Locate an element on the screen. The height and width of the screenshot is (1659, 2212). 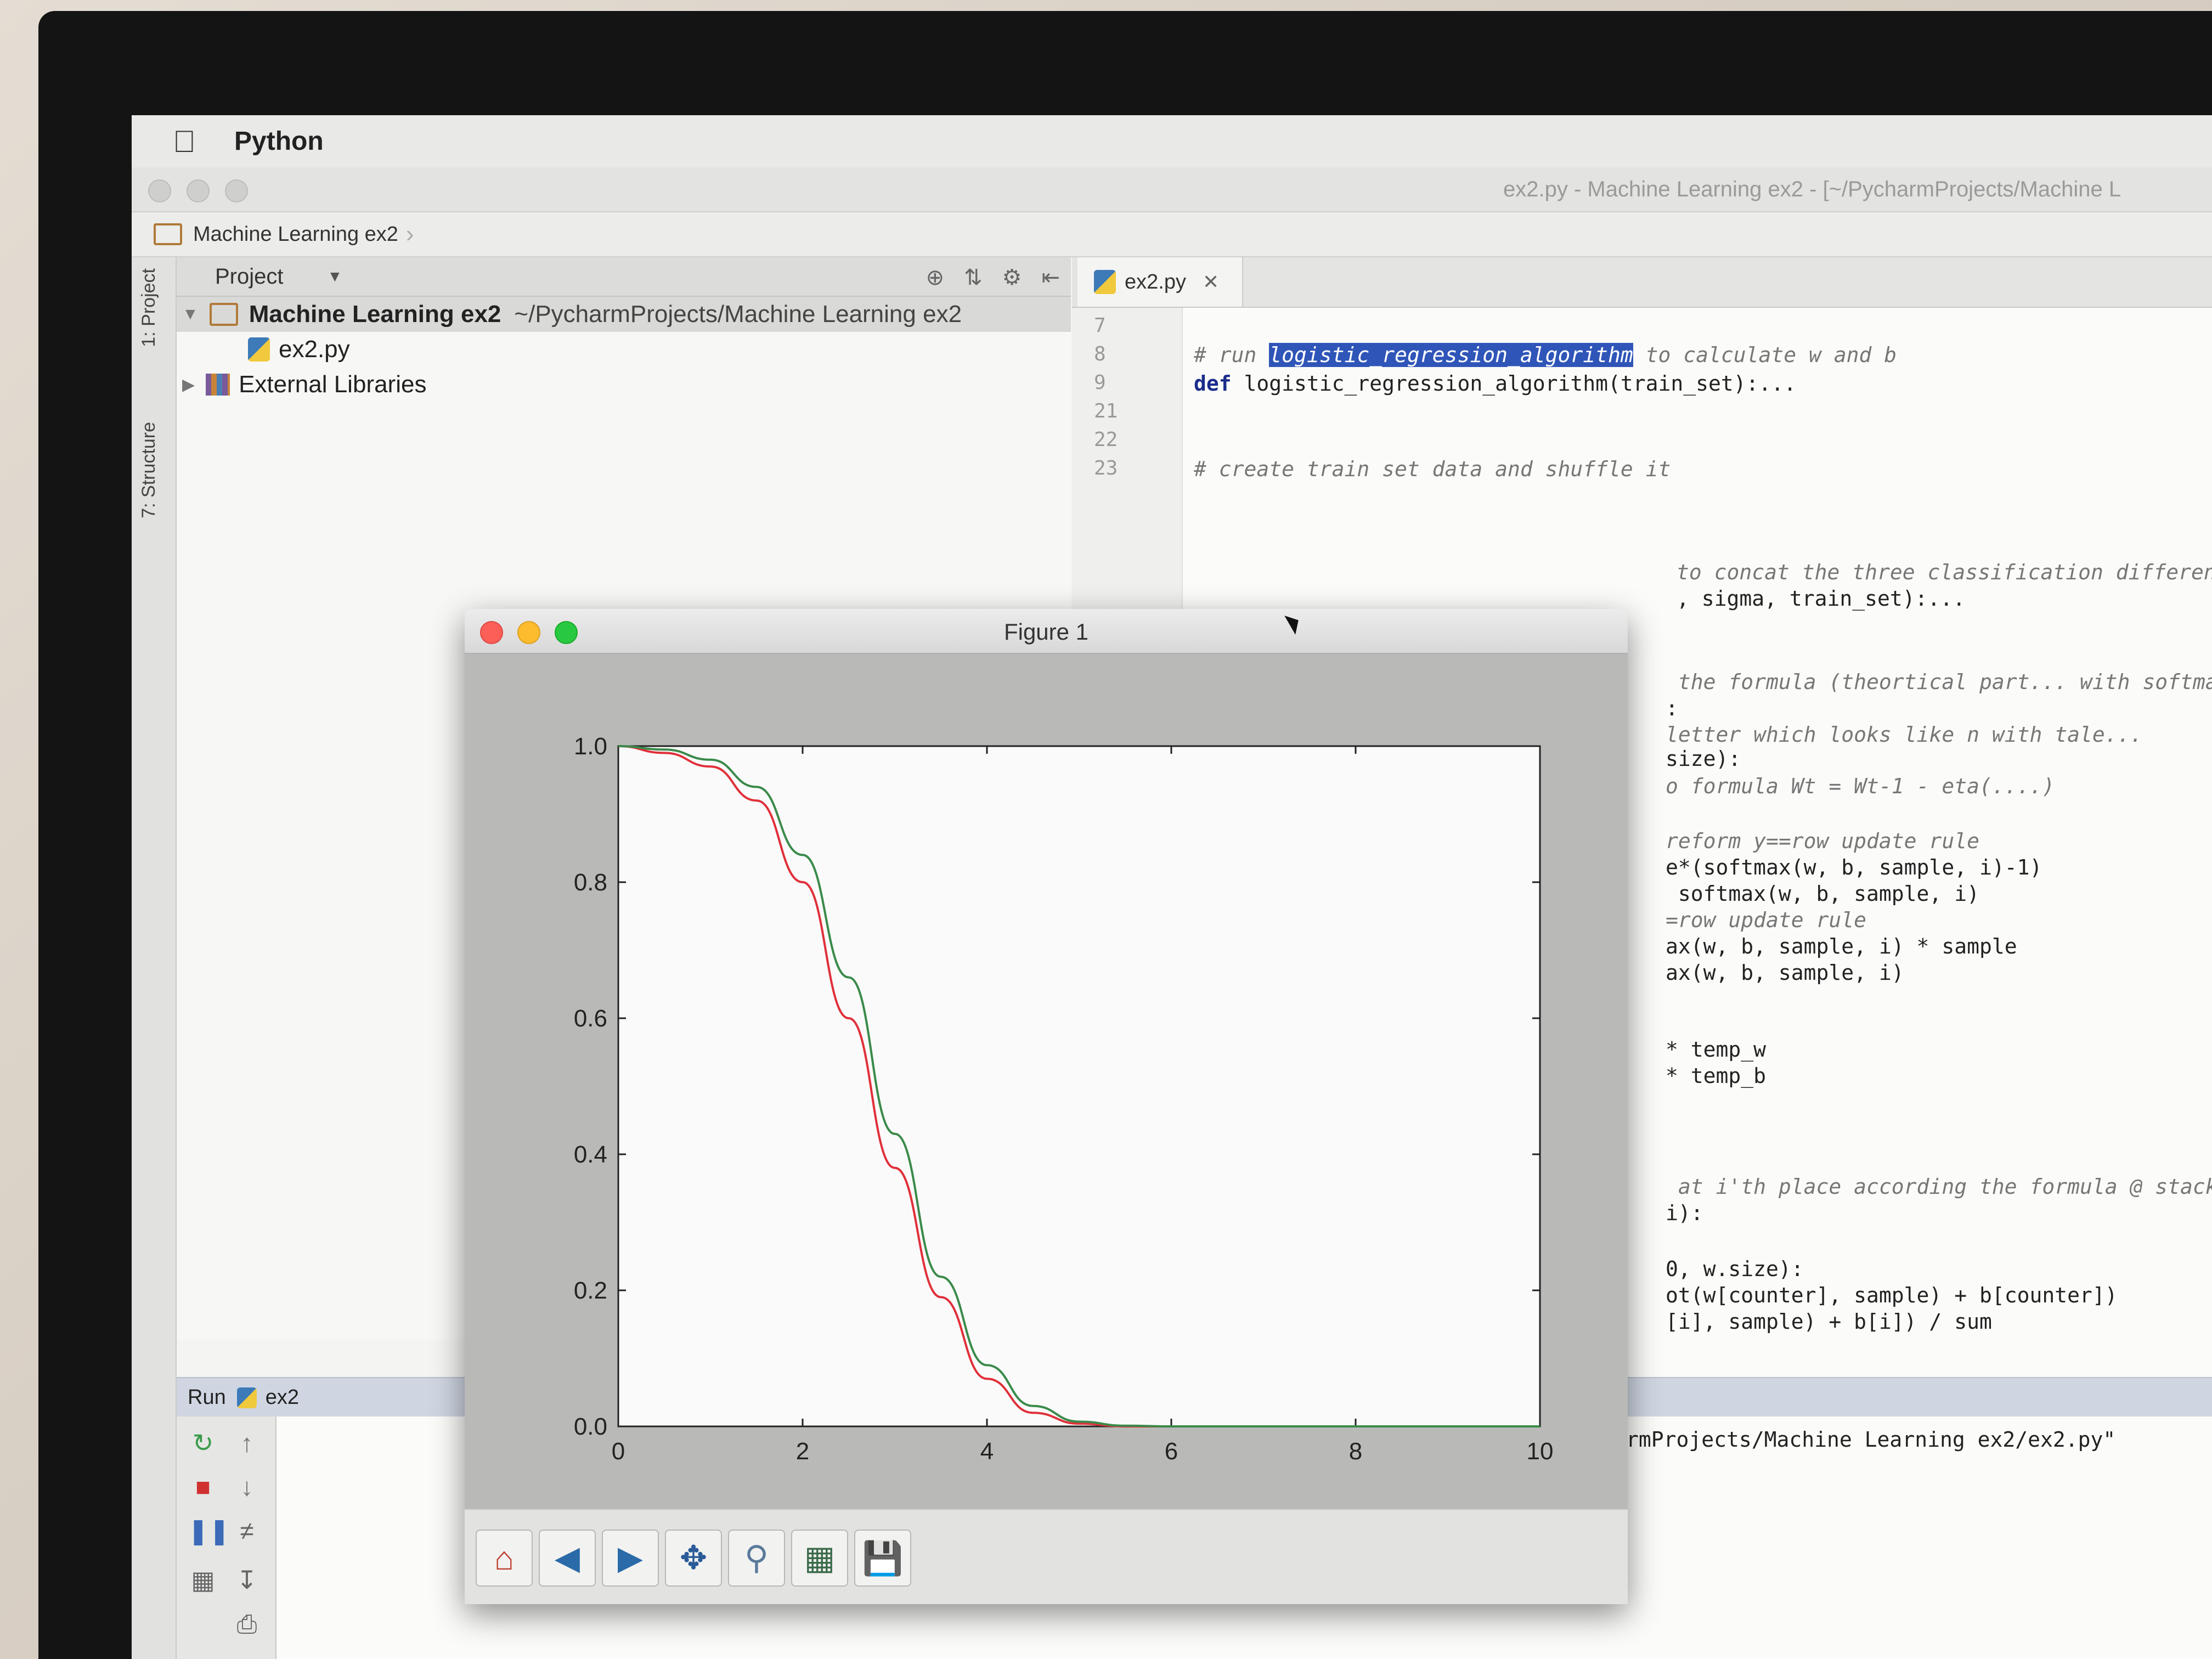
zoom-icon: ⚲ is located at coordinates (756, 1558).